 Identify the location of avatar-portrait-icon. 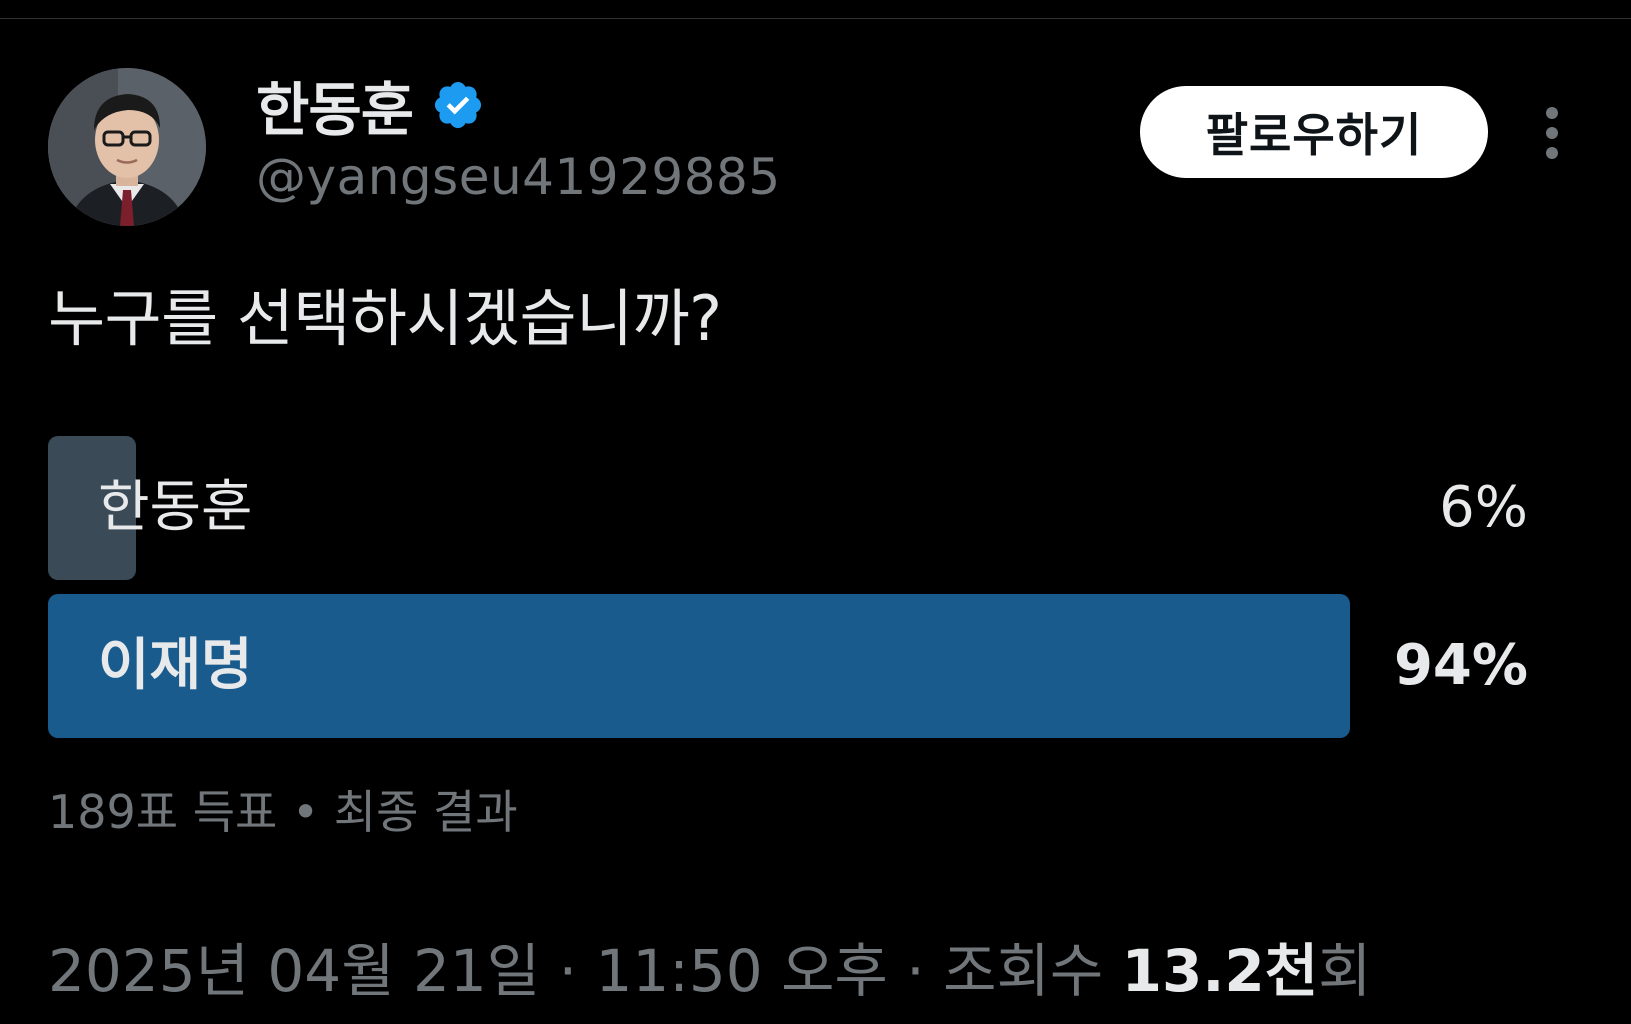
(127, 147).